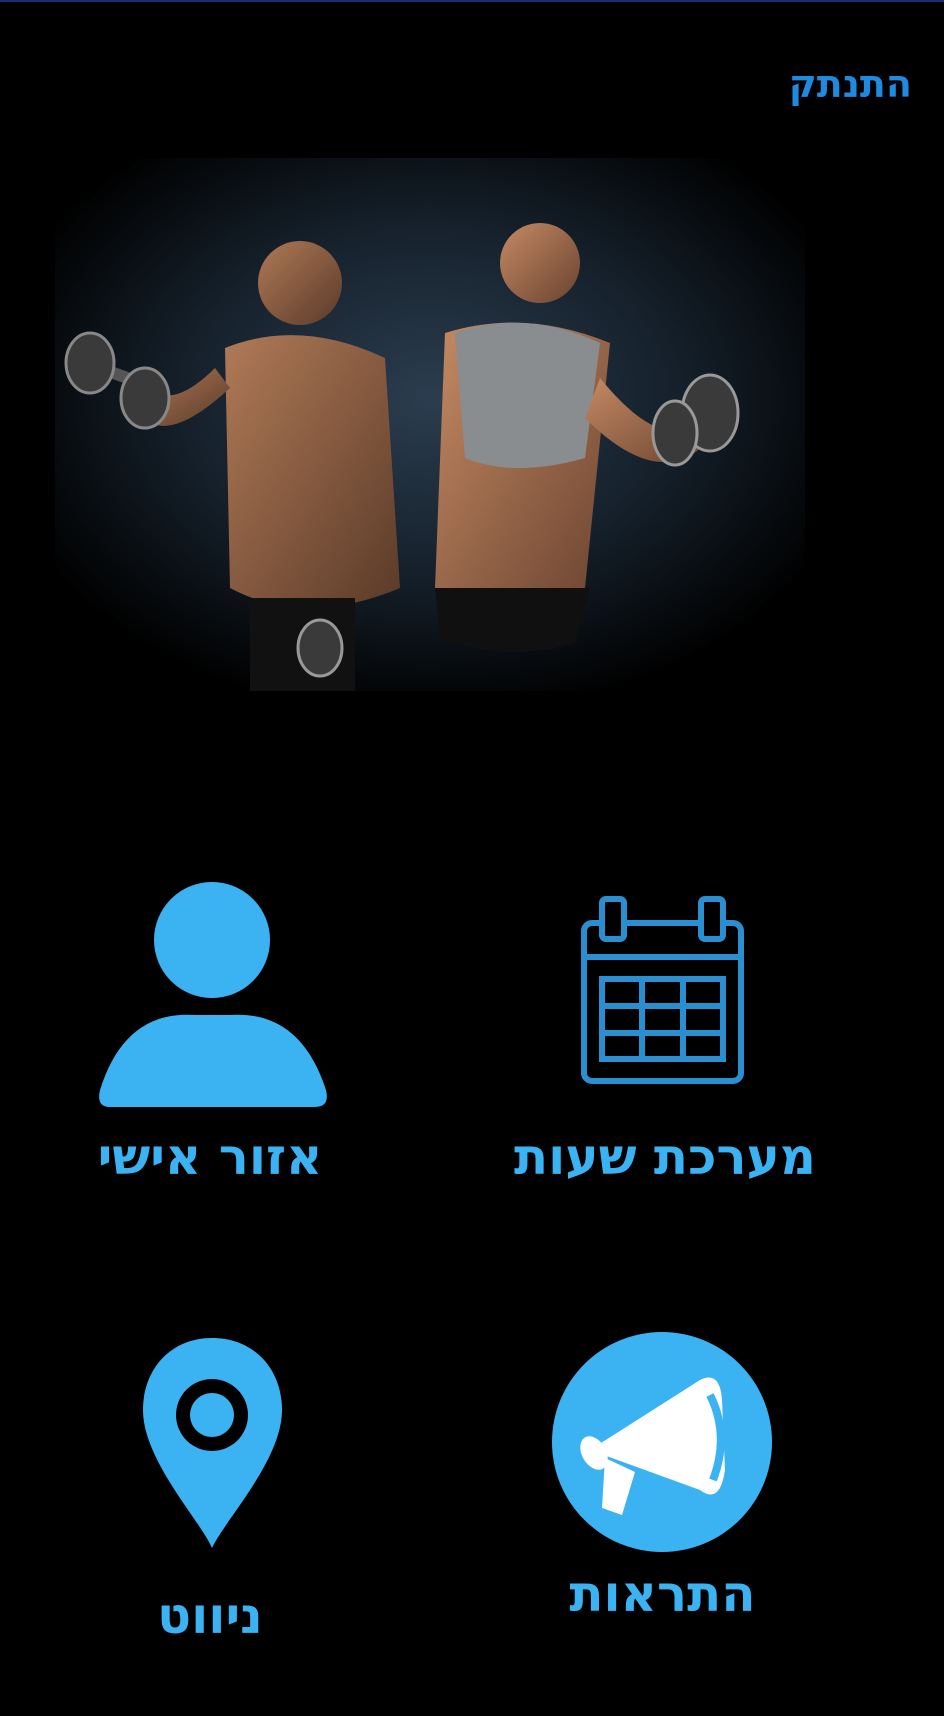  What do you see at coordinates (212, 991) in the screenshot?
I see `user-icon` at bounding box center [212, 991].